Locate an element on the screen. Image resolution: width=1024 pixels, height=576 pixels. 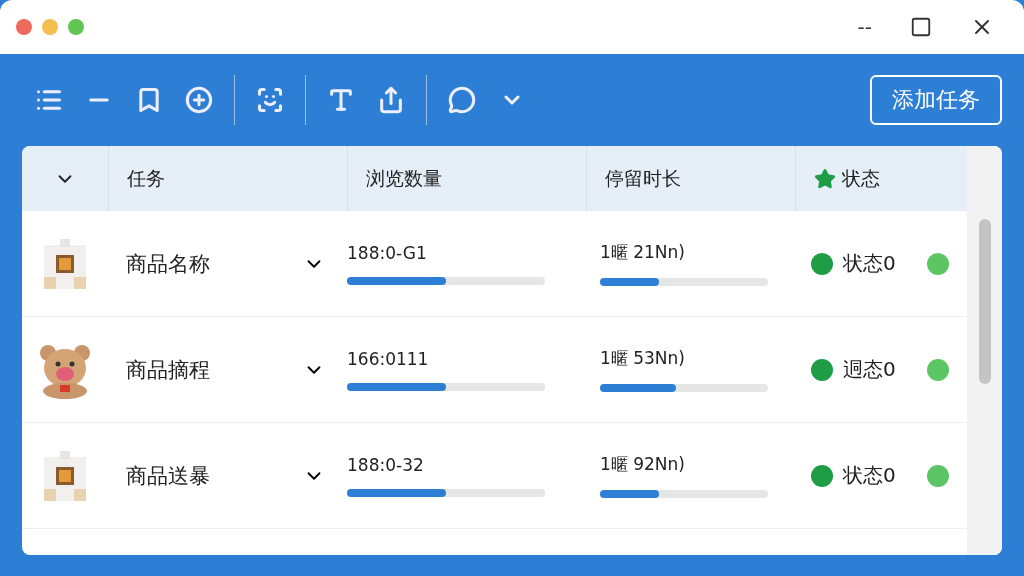
minimize-dot is located at coordinates (50, 27).